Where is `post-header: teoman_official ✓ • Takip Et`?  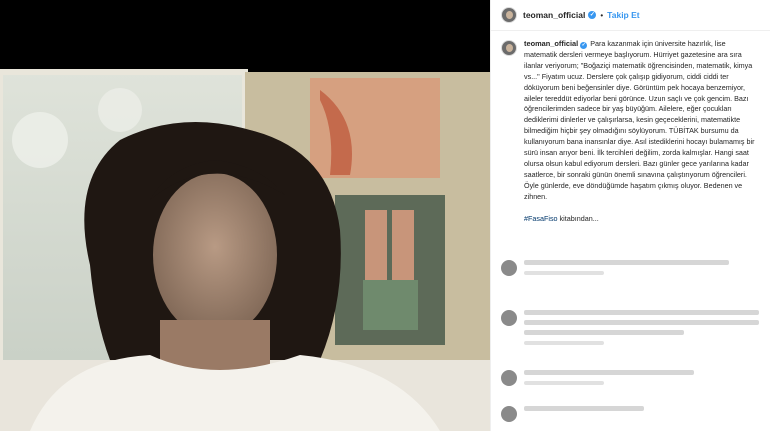
post-header: teoman_official ✓ • Takip Et is located at coordinates (630, 15).